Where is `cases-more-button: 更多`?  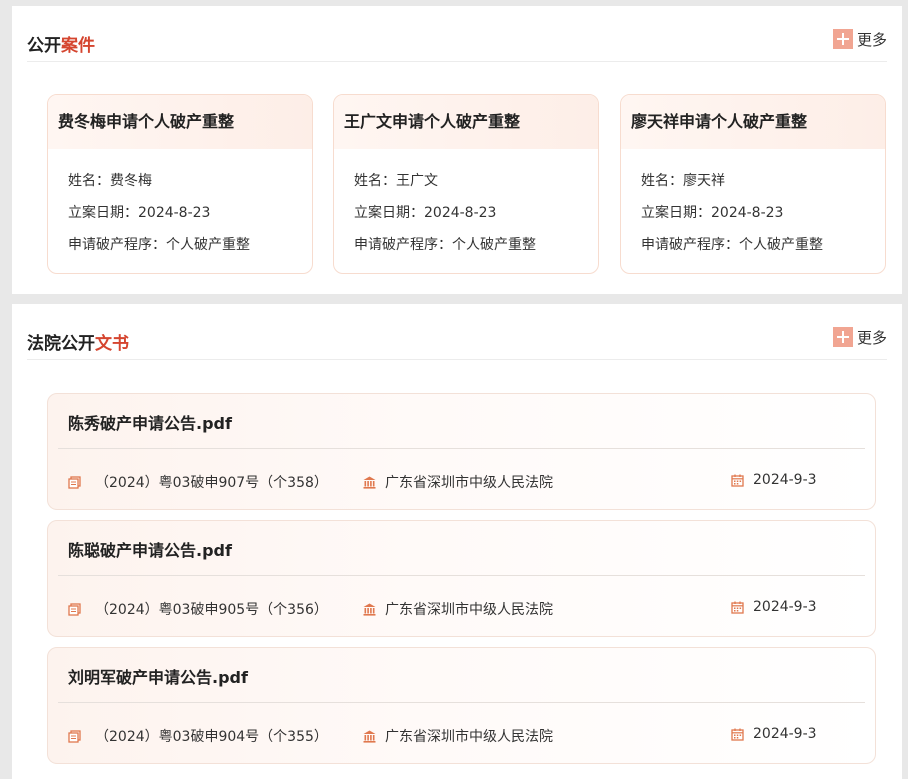 cases-more-button: 更多 is located at coordinates (859, 39).